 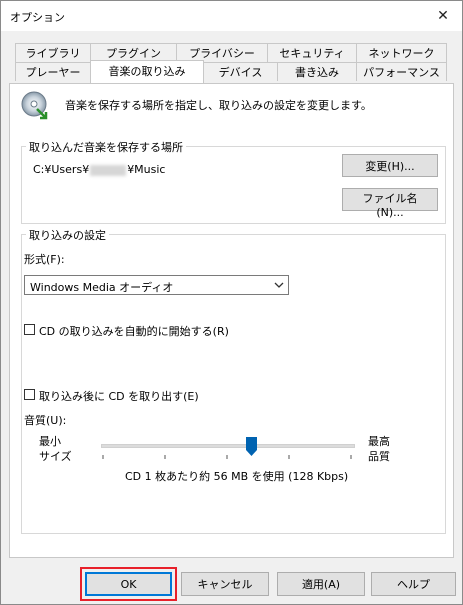 I want to click on window-title: オプション, so click(x=37, y=17).